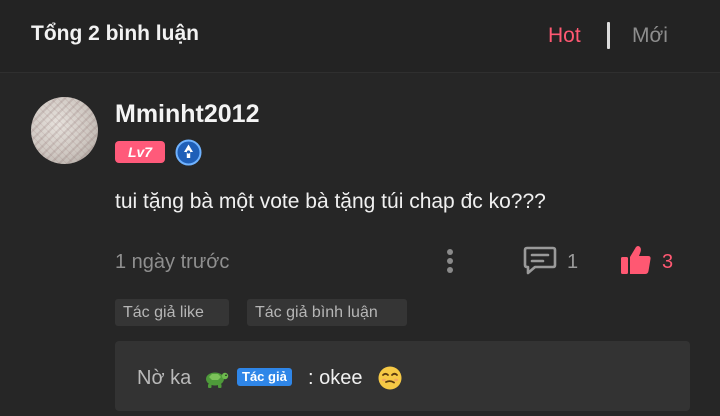 This screenshot has width=720, height=416. Describe the element at coordinates (650, 36) in the screenshot. I see `sort-new-tab: Mới` at that location.